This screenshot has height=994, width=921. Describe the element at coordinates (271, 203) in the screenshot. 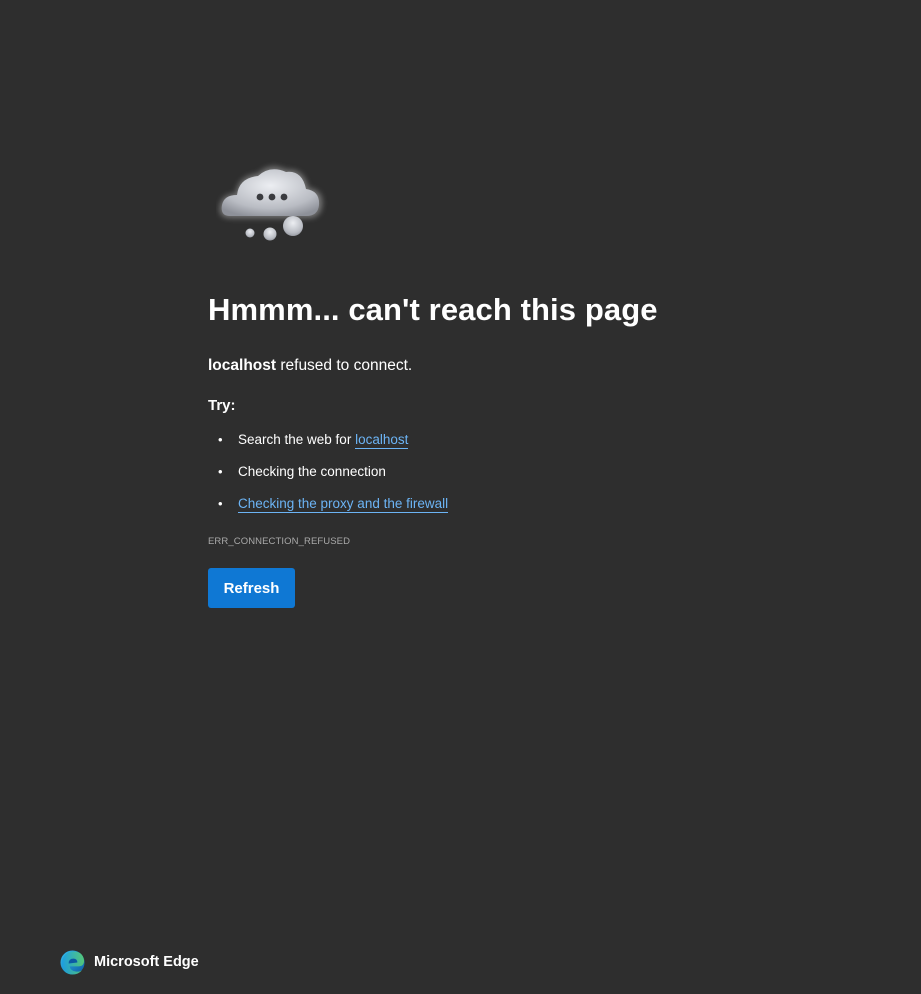

I see `cloud-thinking-icon` at that location.